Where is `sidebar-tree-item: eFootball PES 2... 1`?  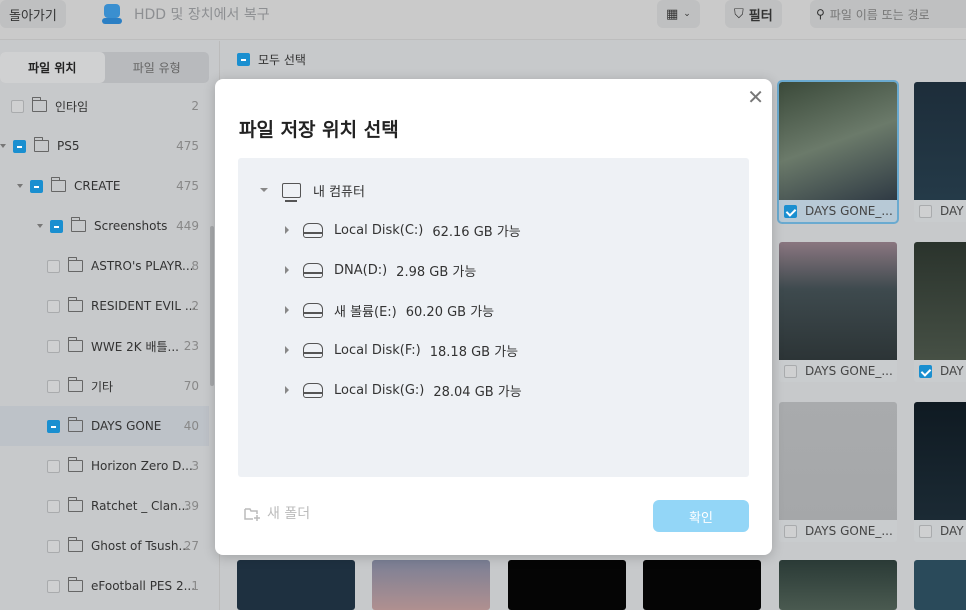
sidebar-tree-item: eFootball PES 2... 1 is located at coordinates (104, 586).